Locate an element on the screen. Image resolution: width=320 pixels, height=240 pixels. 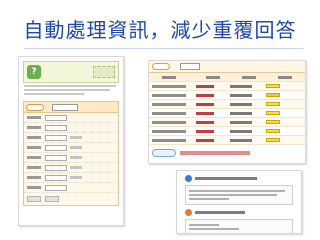
banner-stamp is located at coordinates (104, 72).